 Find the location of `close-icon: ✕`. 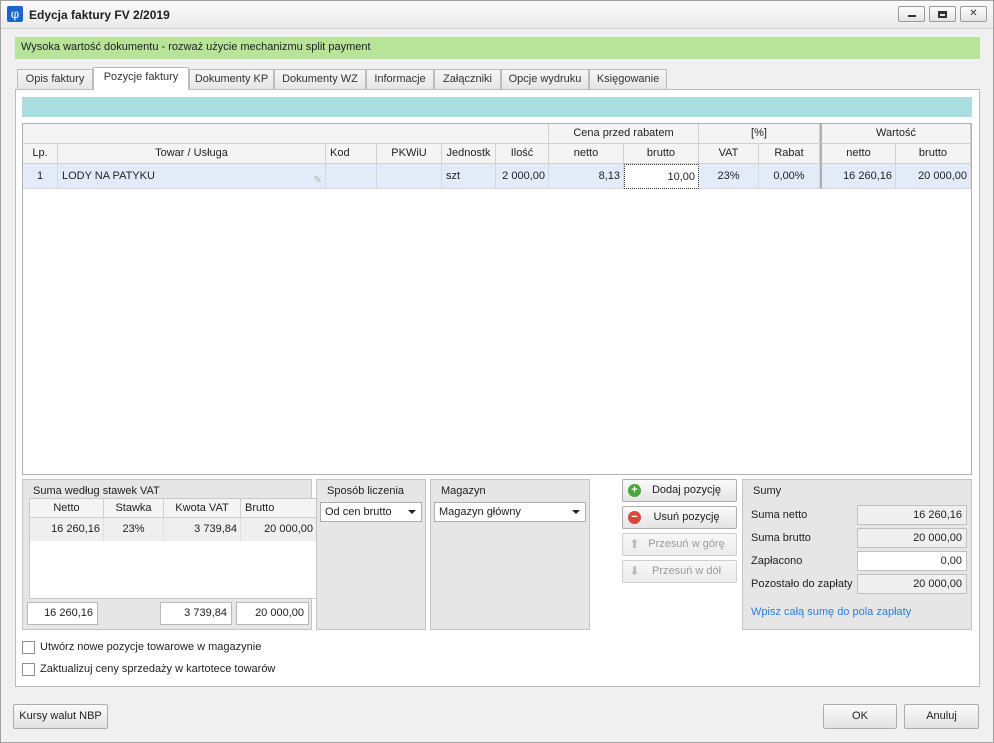

close-icon: ✕ is located at coordinates (973, 13).